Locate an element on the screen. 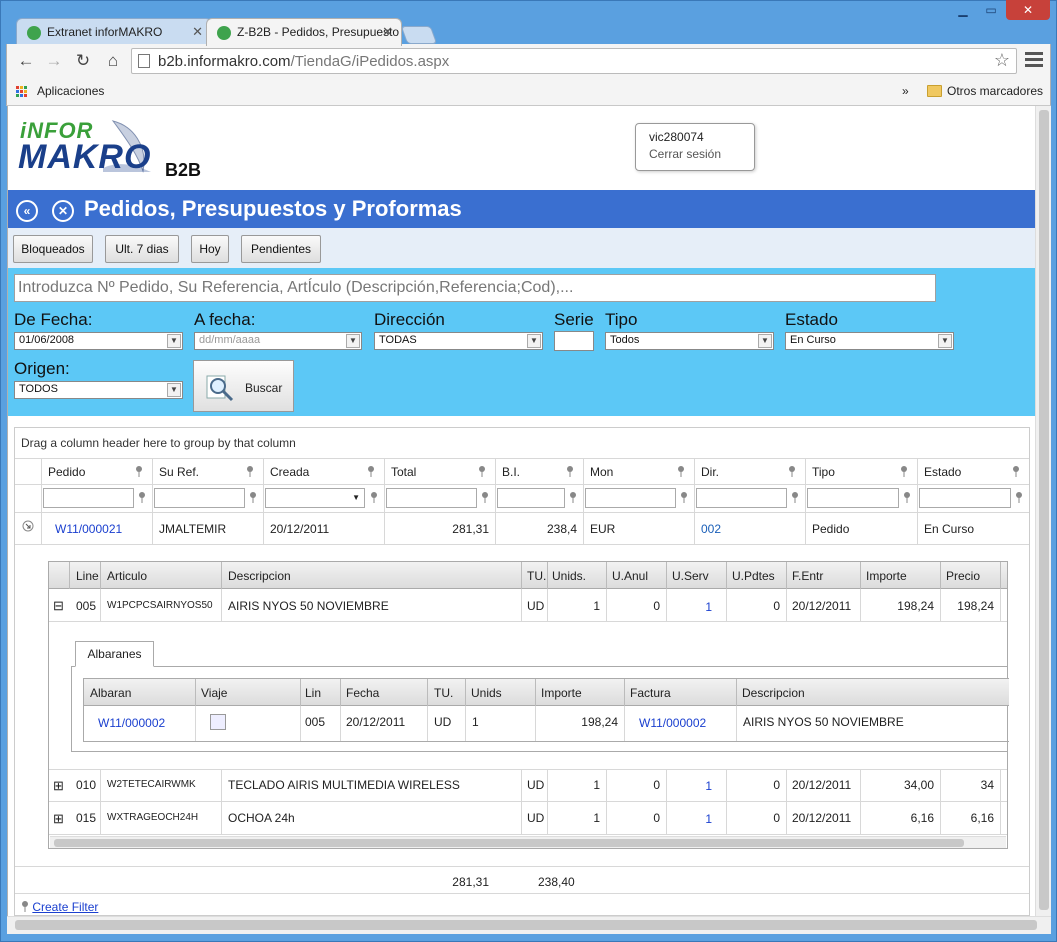 The image size is (1057, 942). filter-total-input is located at coordinates (431, 498).